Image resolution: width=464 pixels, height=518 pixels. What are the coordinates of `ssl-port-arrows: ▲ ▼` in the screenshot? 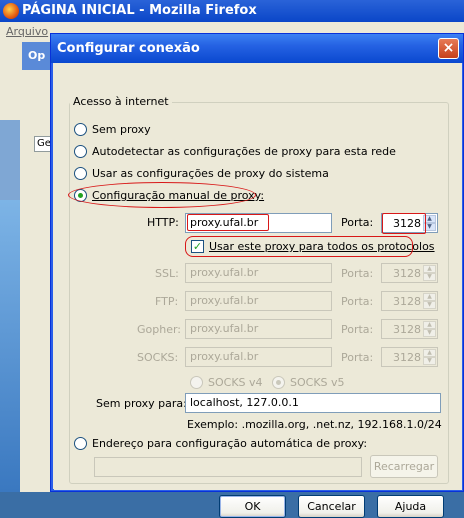 It's located at (429, 273).